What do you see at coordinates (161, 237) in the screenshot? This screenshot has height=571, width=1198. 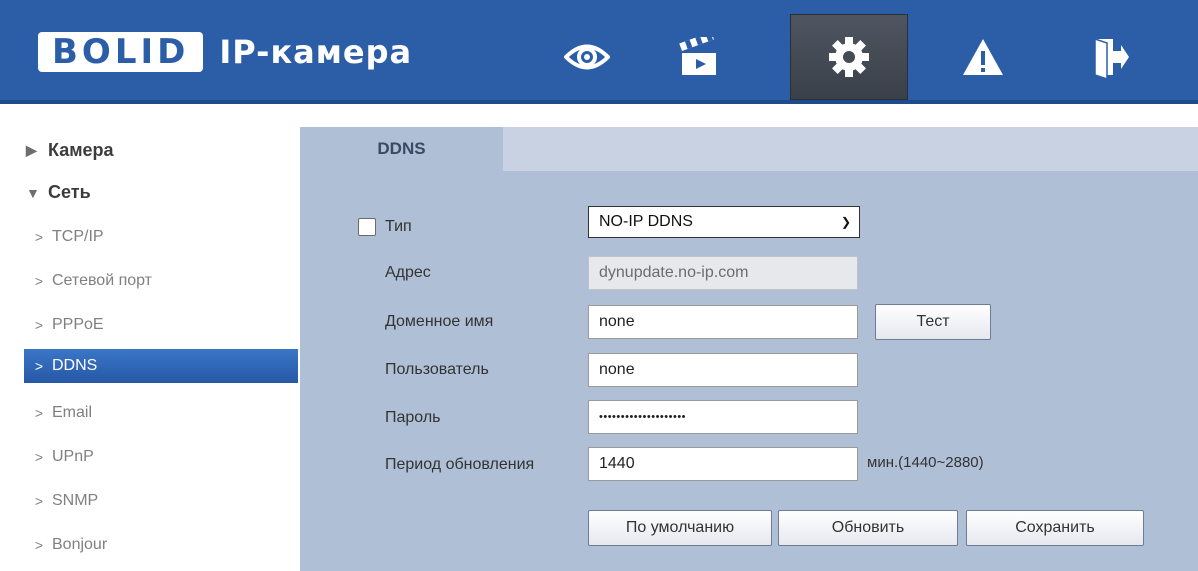 I see `sidebar-item-tcpip: > TCP/IP` at bounding box center [161, 237].